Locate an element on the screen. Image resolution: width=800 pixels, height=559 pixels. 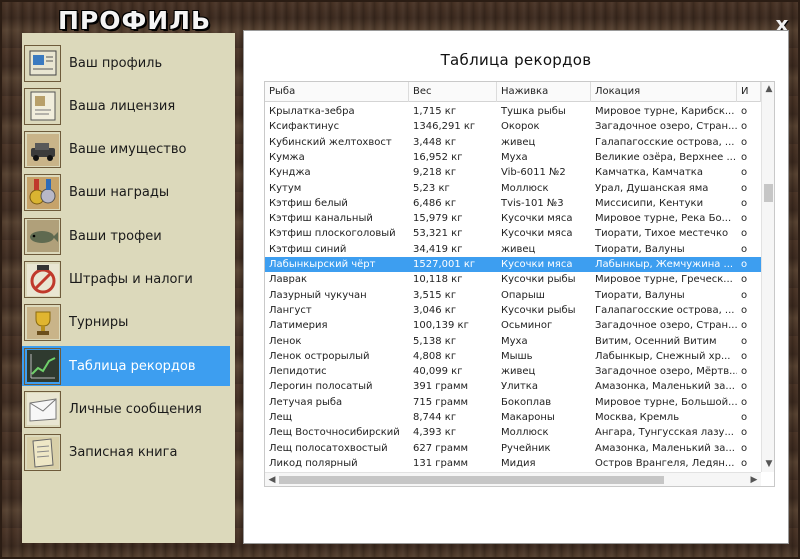
table-cell: 1,715 кг is located at coordinates (435, 111).